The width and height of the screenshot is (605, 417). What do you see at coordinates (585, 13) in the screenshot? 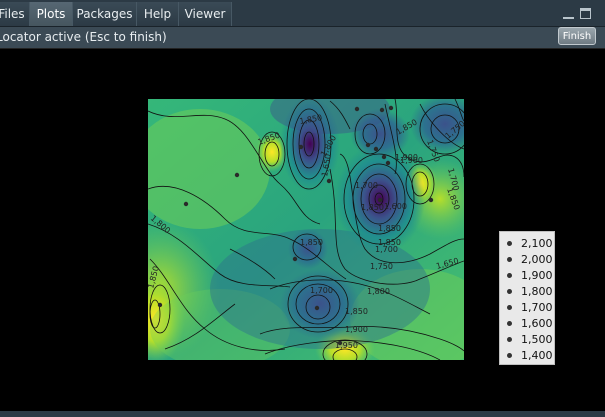
I see `maximize-icon` at bounding box center [585, 13].